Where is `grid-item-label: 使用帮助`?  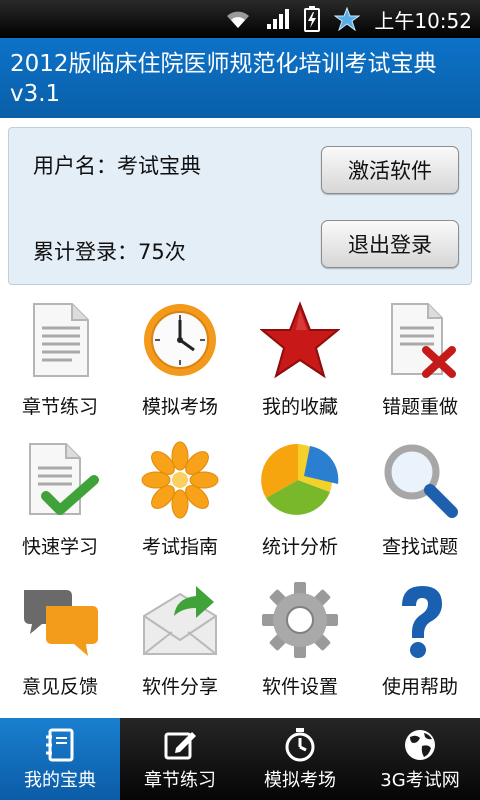
grid-item-label: 使用帮助 is located at coordinates (419, 687).